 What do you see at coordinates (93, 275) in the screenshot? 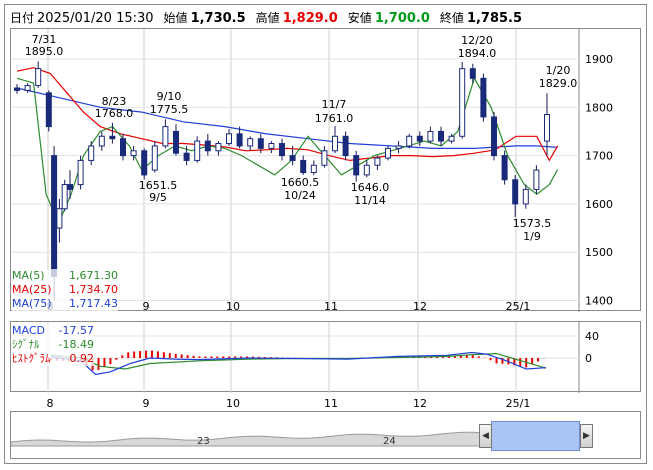
I see `legend-ma5-value: 1,671.30` at bounding box center [93, 275].